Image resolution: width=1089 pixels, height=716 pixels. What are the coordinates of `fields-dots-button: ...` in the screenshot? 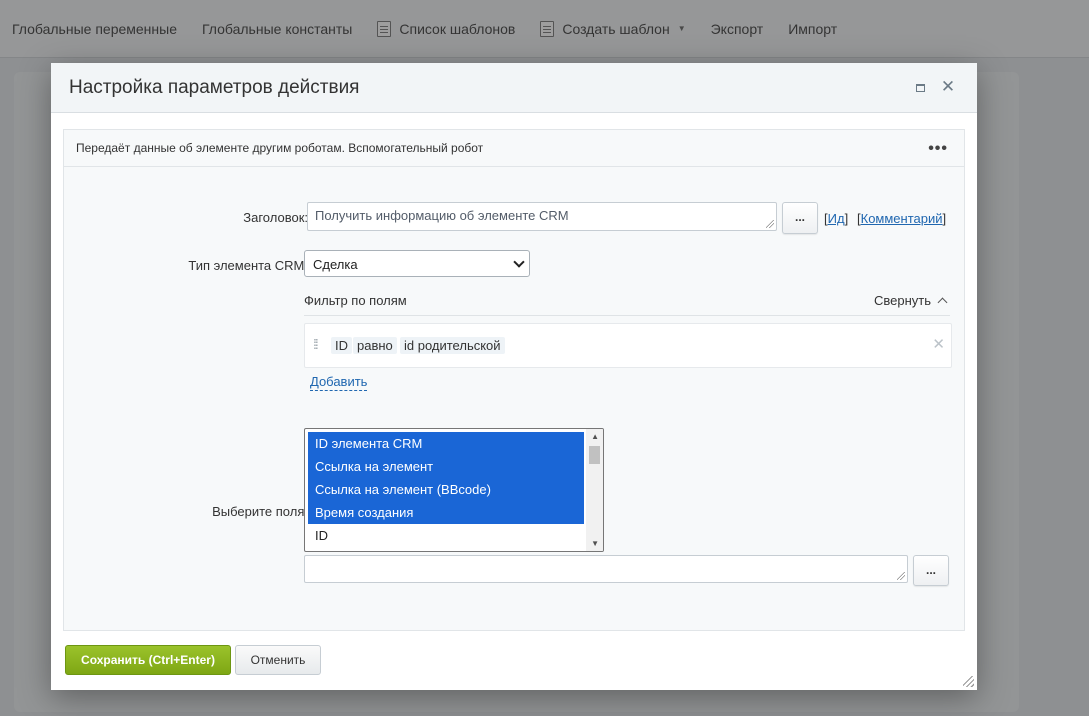 It's located at (931, 570).